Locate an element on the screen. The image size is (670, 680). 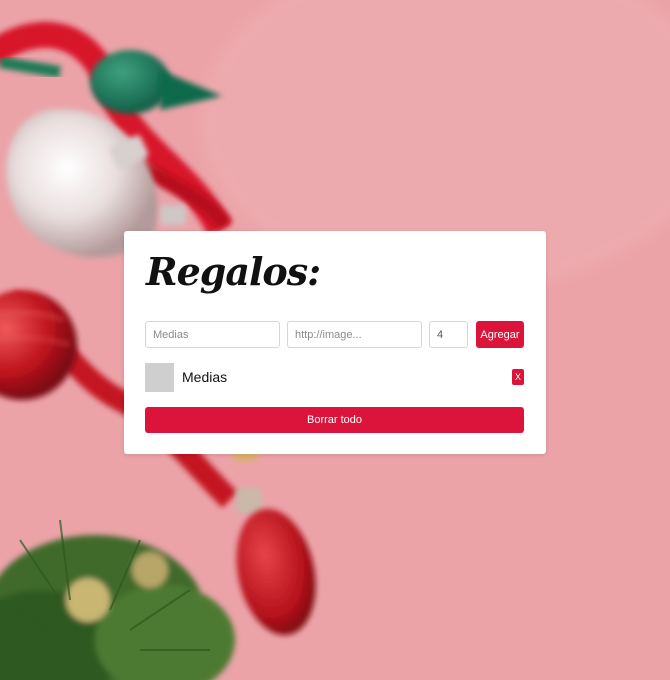
quantity-input is located at coordinates (448, 334).